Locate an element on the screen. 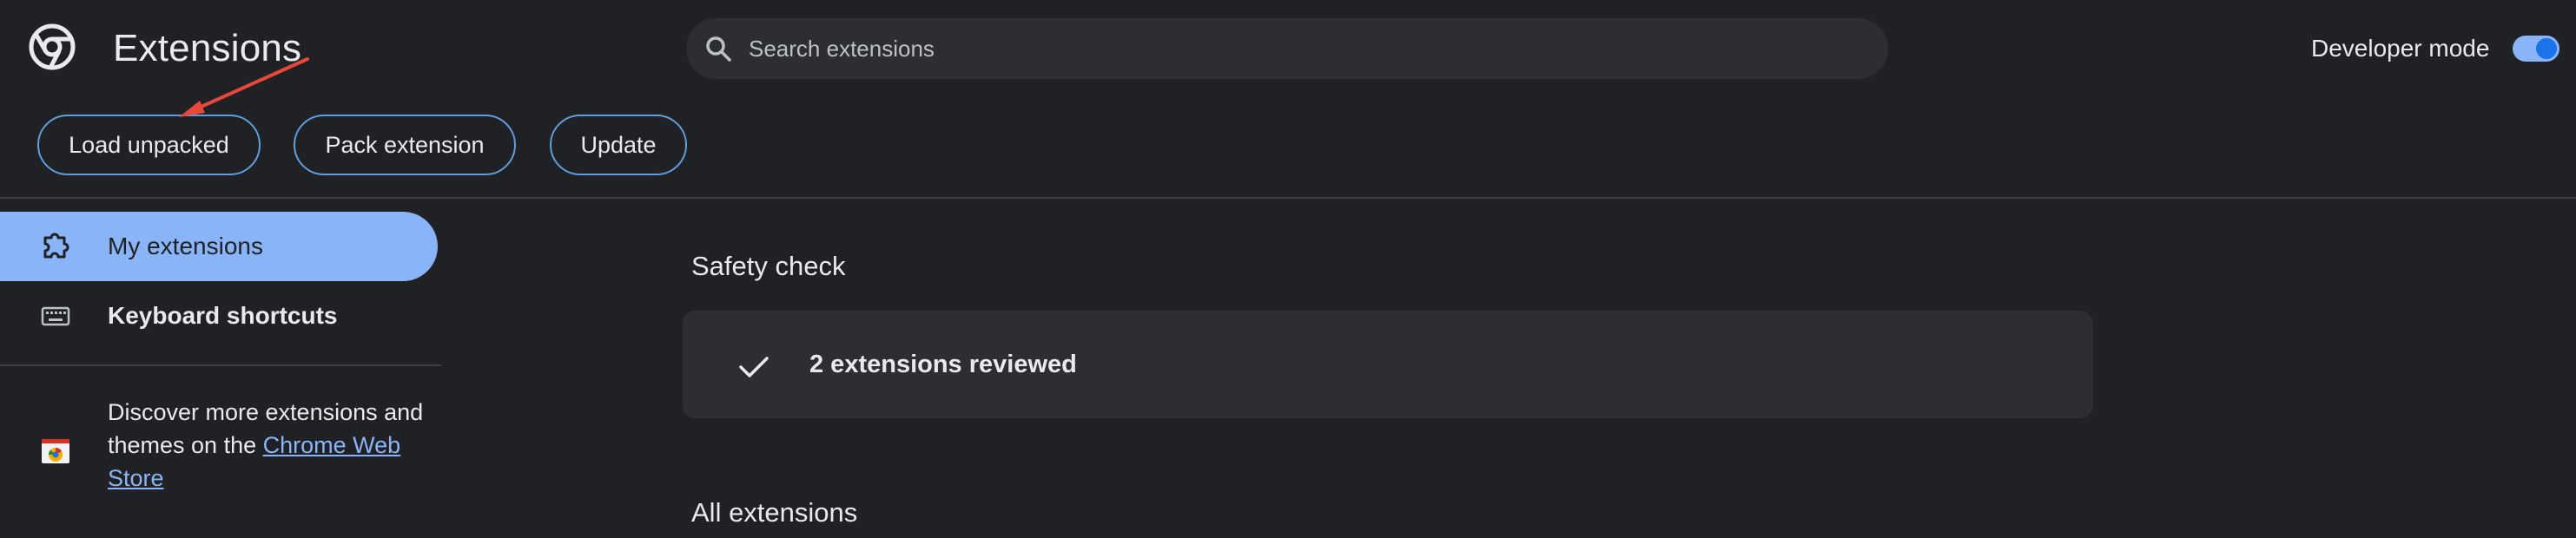 The height and width of the screenshot is (538, 2576). safety-check-status: 2 extensions reviewed is located at coordinates (943, 364).